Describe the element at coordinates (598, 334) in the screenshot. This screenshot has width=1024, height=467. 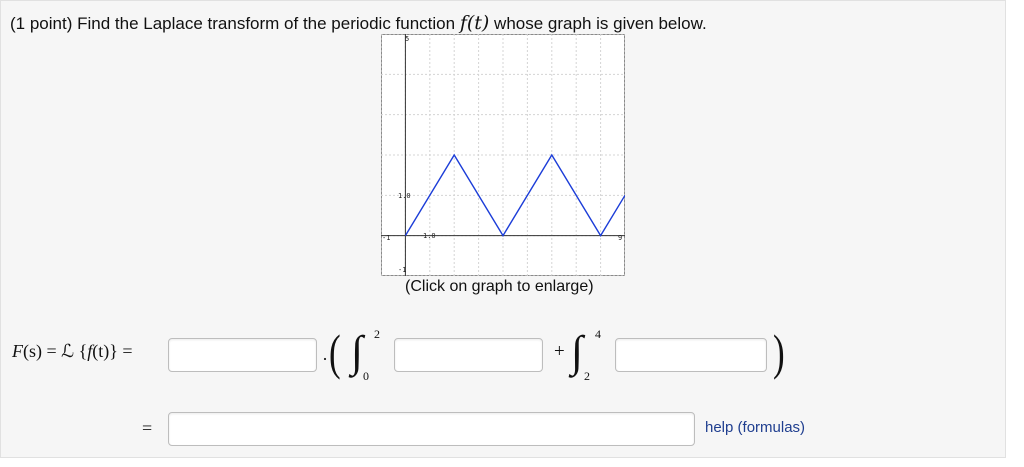
I see `integral2-upper-limit: 4` at that location.